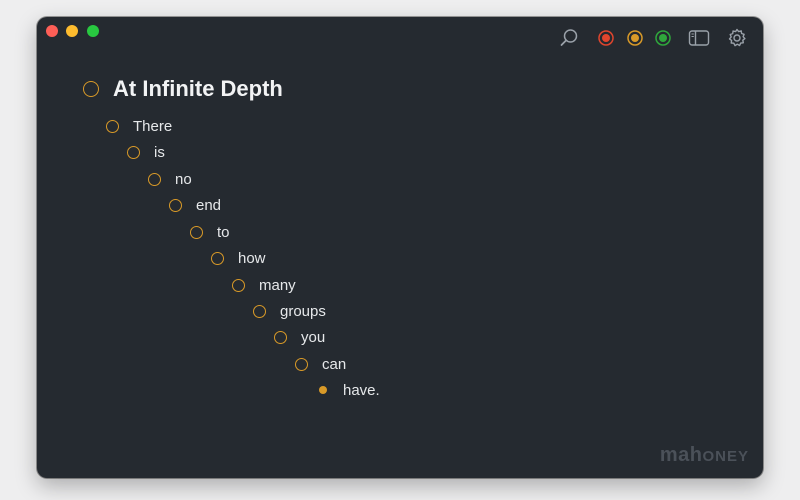  Describe the element at coordinates (681, 455) in the screenshot. I see `watermark-main: mah` at that location.